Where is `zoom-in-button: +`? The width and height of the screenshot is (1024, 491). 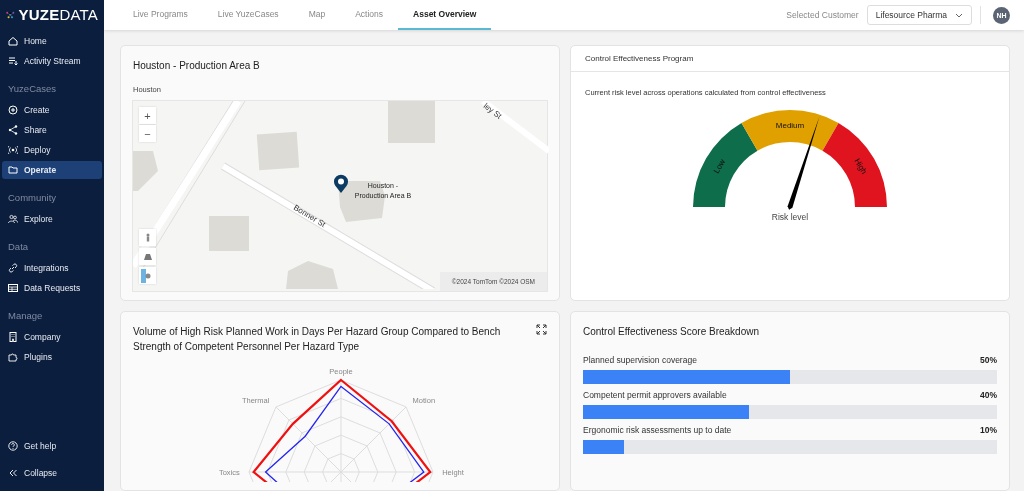 zoom-in-button: + is located at coordinates (147, 115).